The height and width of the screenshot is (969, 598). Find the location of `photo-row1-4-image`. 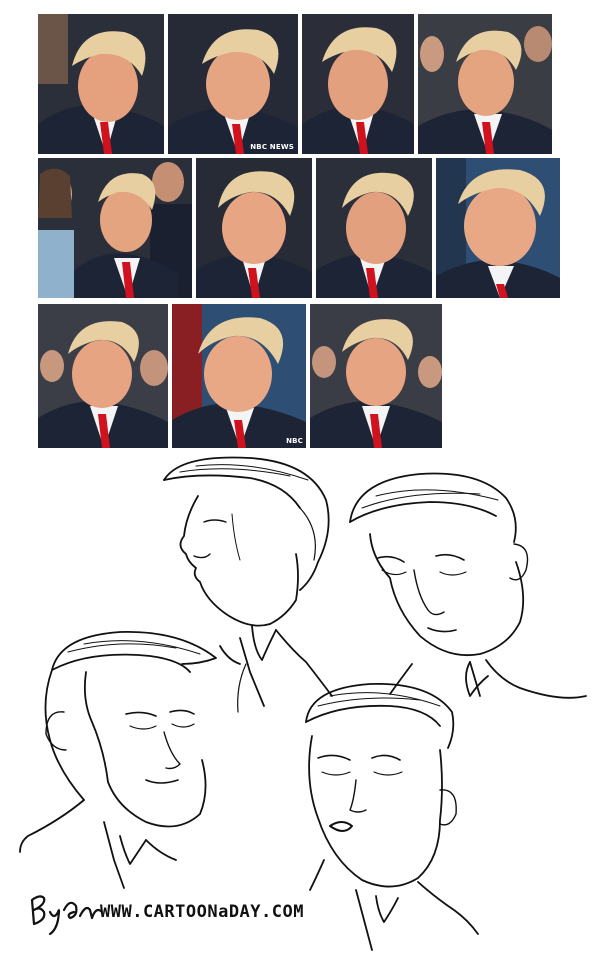

photo-row1-4-image is located at coordinates (485, 84).